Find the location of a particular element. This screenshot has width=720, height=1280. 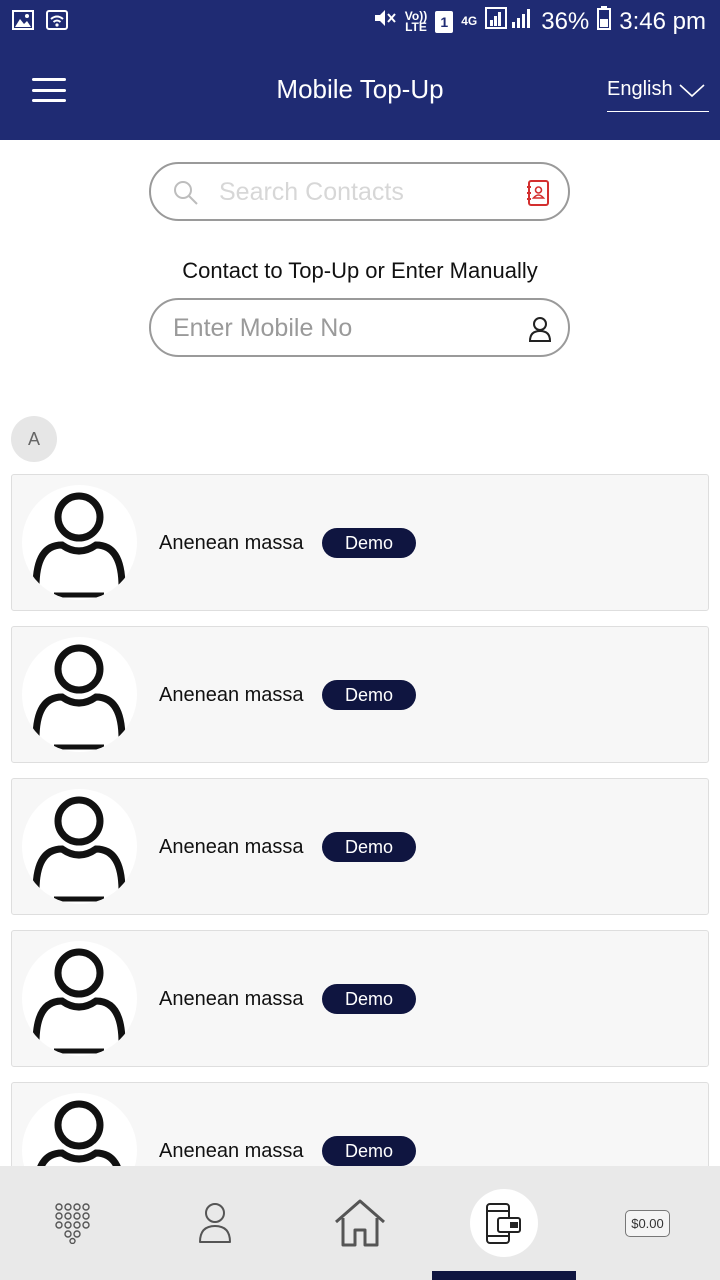

network-type: 4G is located at coordinates (469, 21).